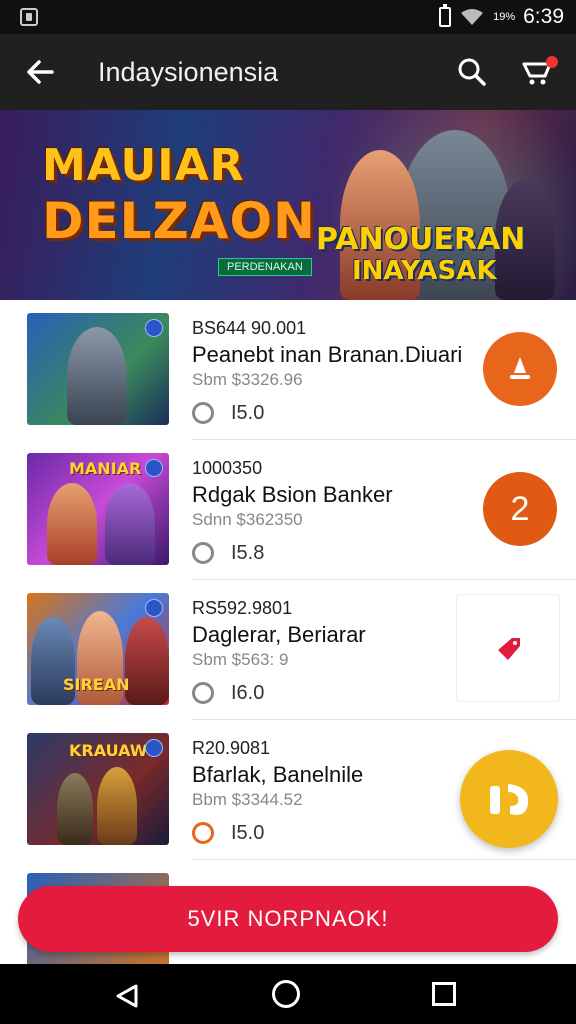 This screenshot has width=576, height=1024. Describe the element at coordinates (444, 994) in the screenshot. I see `nav-recents-icon` at that location.